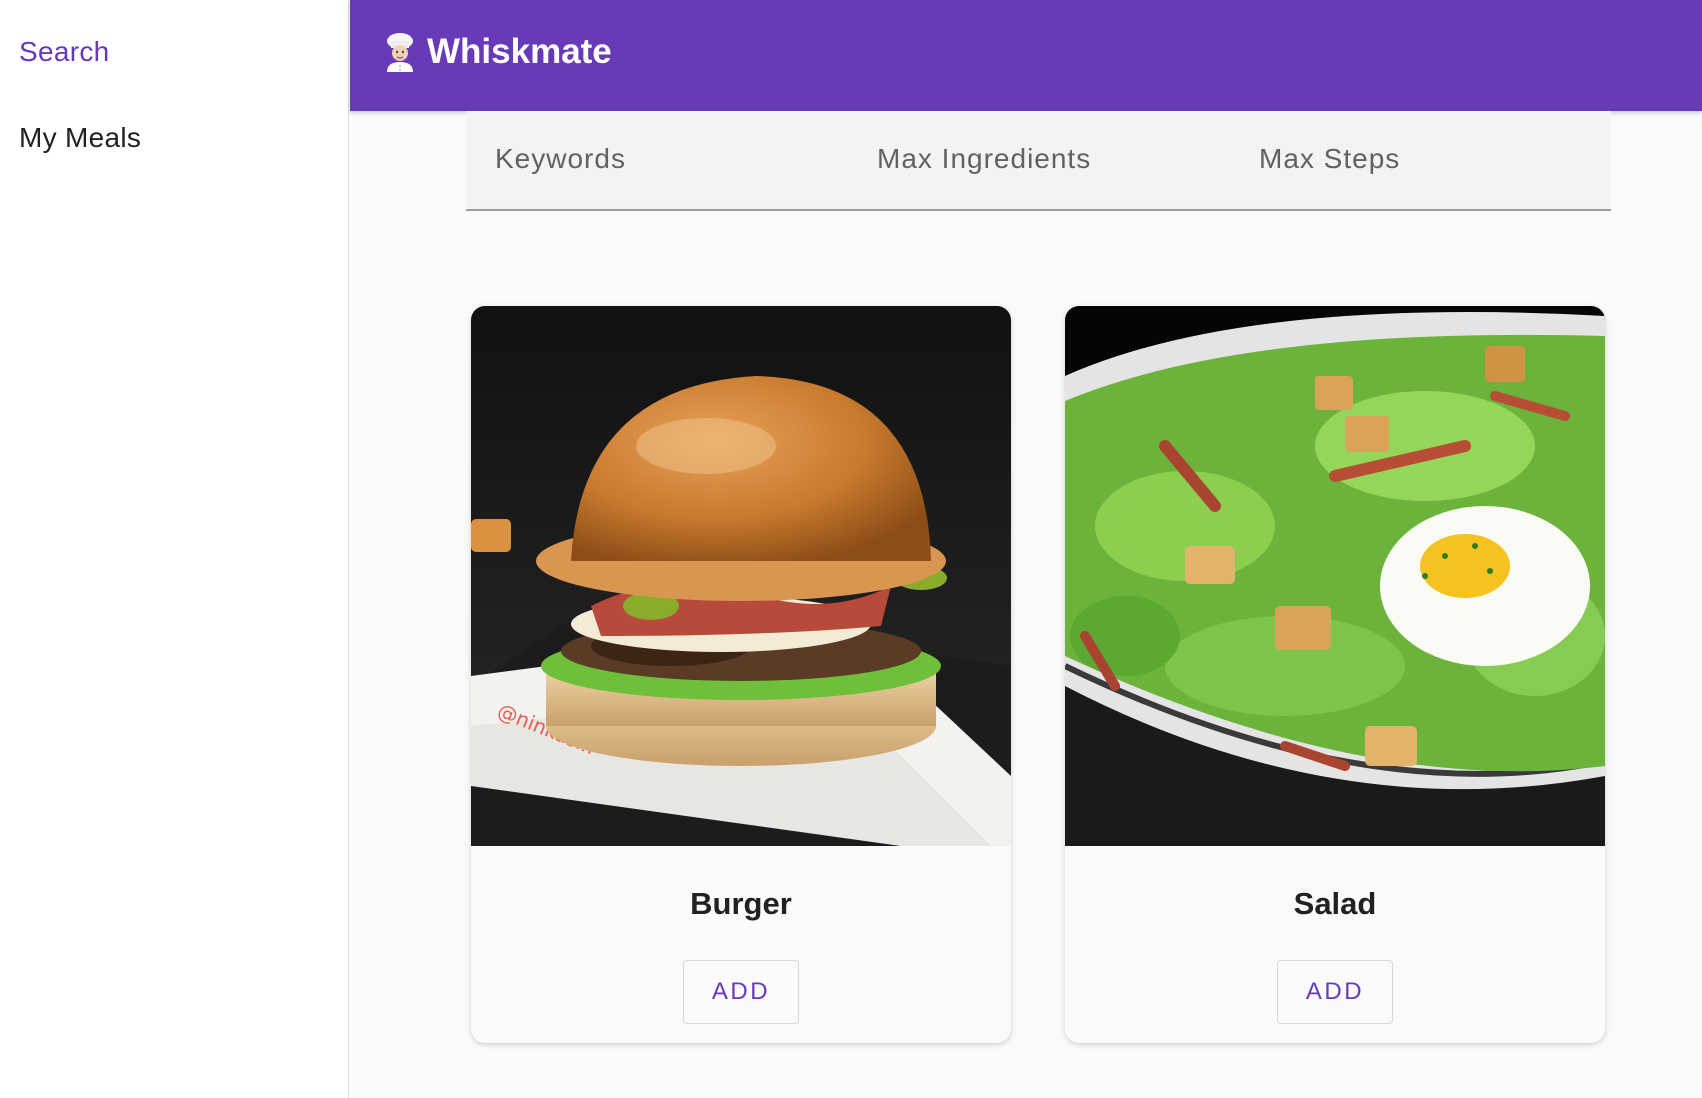  Describe the element at coordinates (560, 159) in the screenshot. I see `keywords-field: Keywords` at that location.